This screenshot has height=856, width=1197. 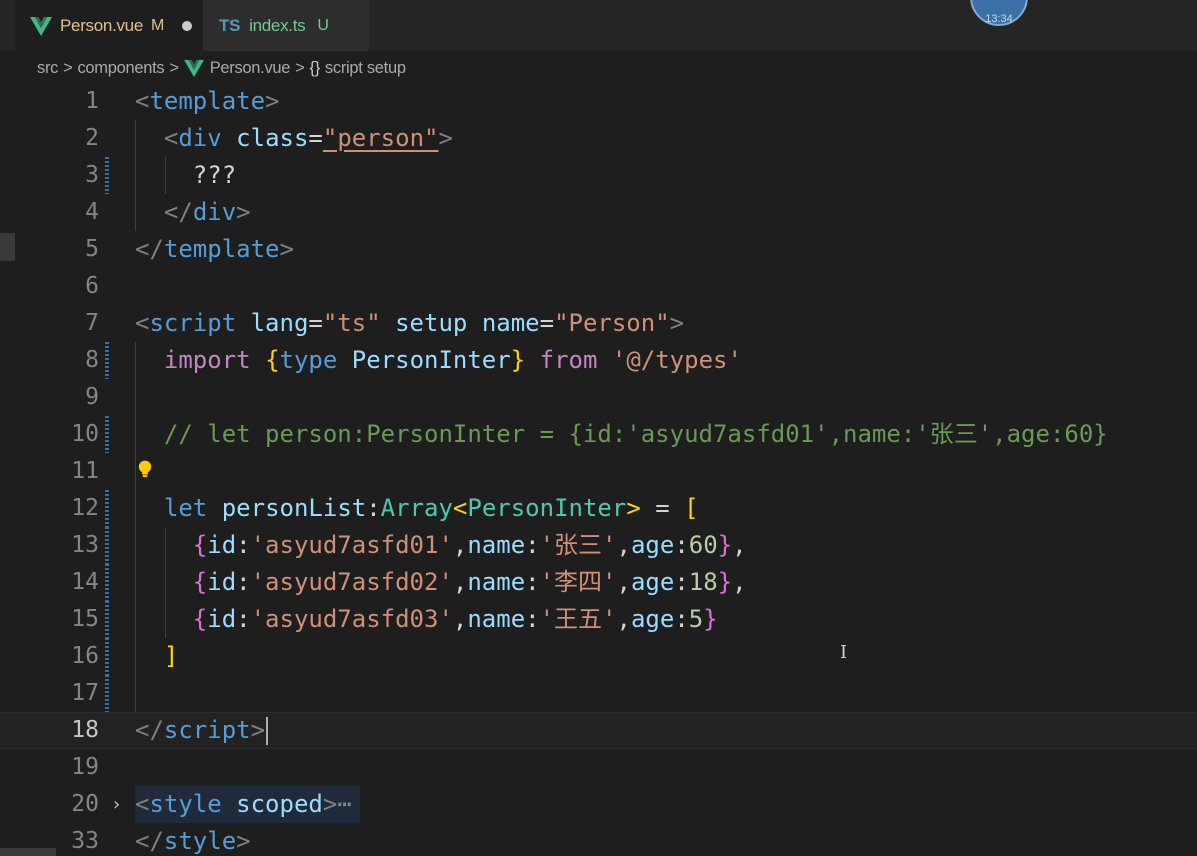 What do you see at coordinates (85, 767) in the screenshot?
I see `line-number: 19` at bounding box center [85, 767].